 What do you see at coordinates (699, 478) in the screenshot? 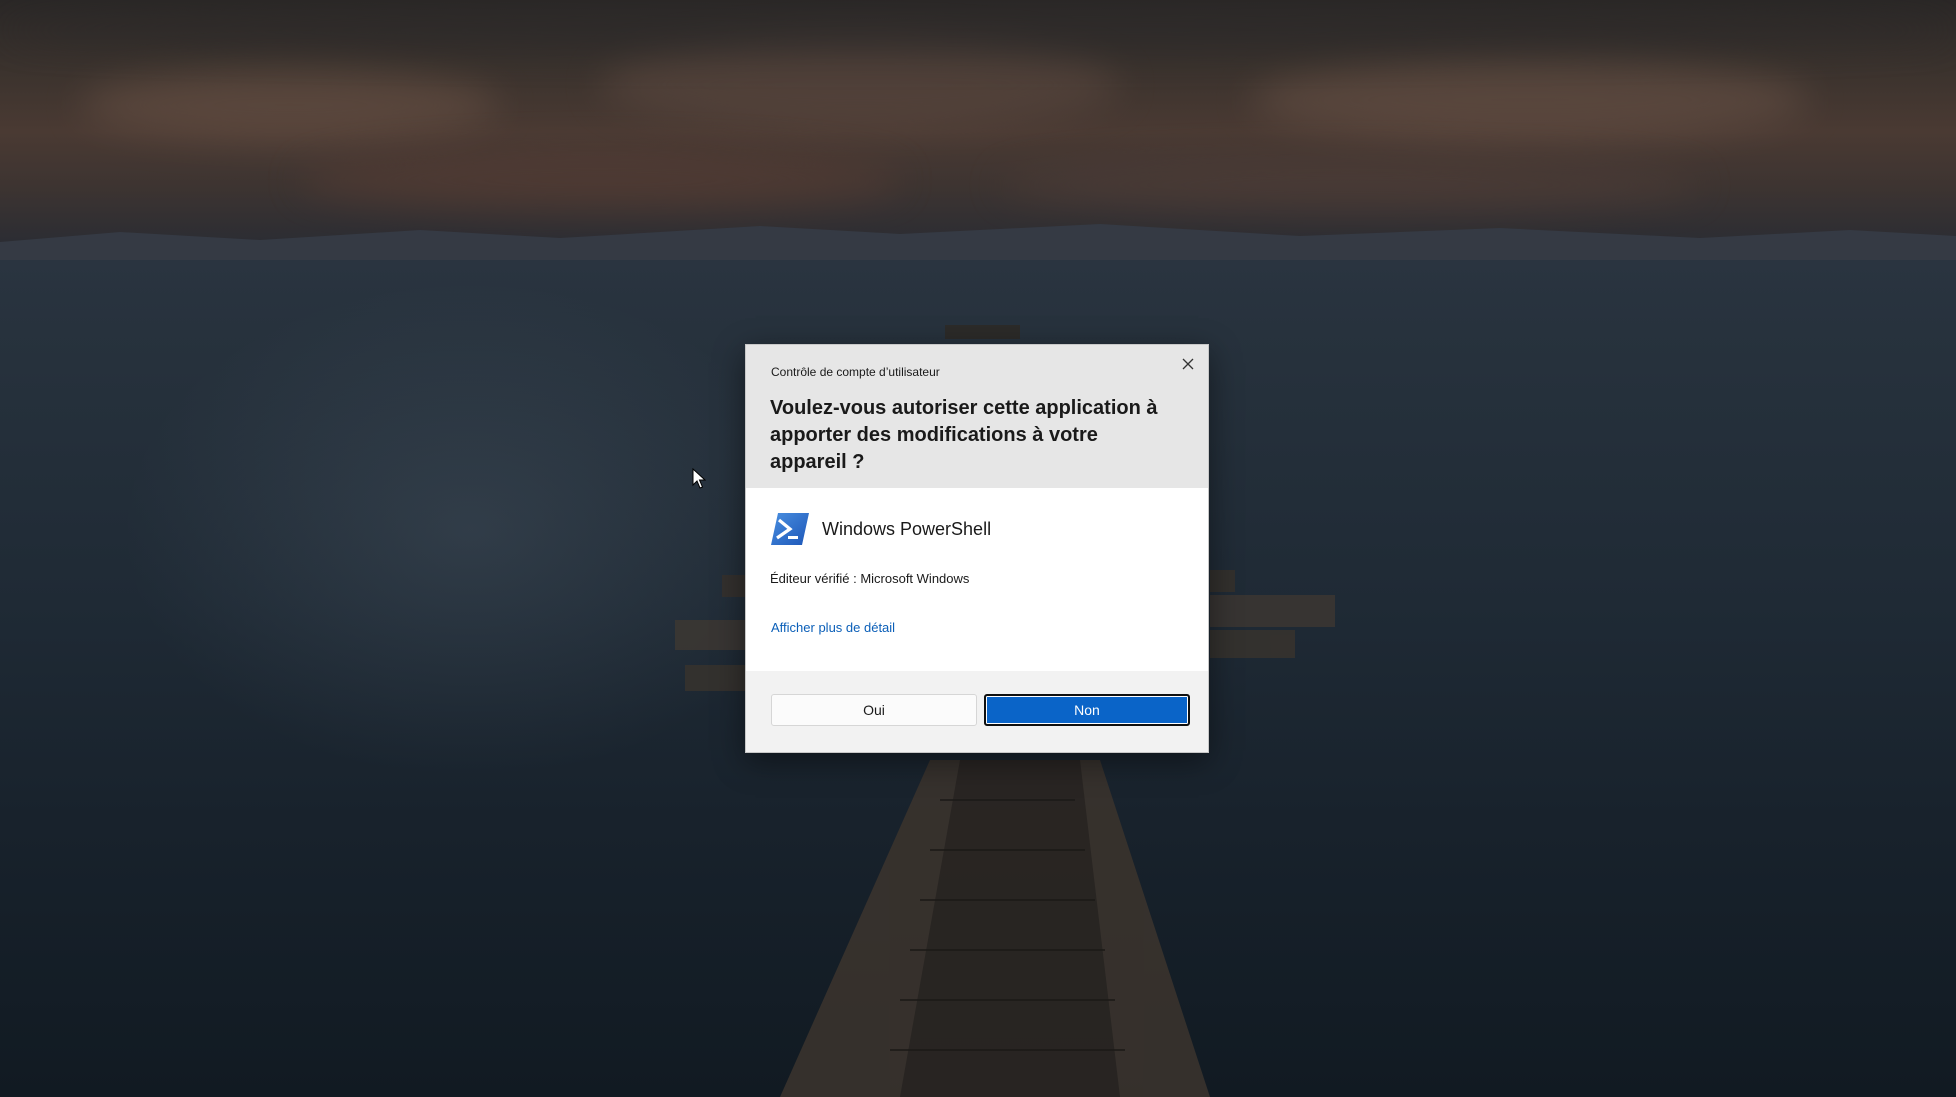
I see `mouse-pointer-icon` at bounding box center [699, 478].